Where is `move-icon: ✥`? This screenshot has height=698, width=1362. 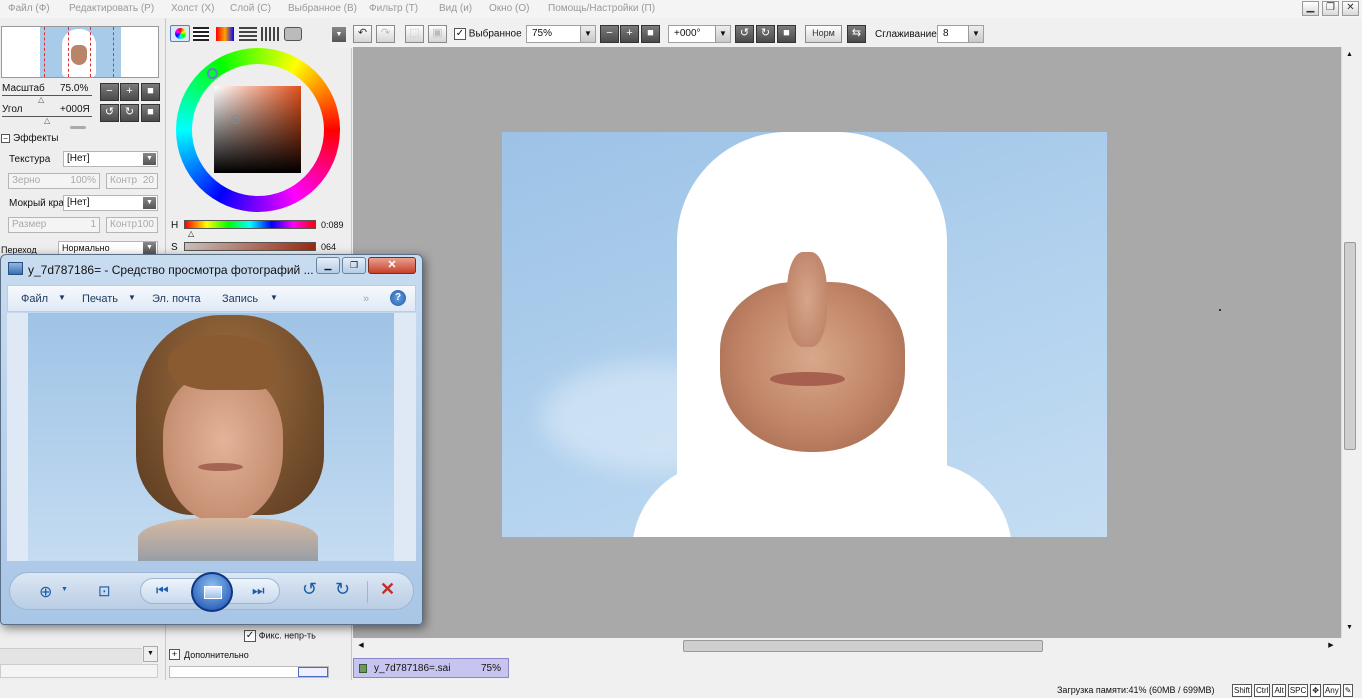
move-icon: ✥ is located at coordinates (1315, 690).